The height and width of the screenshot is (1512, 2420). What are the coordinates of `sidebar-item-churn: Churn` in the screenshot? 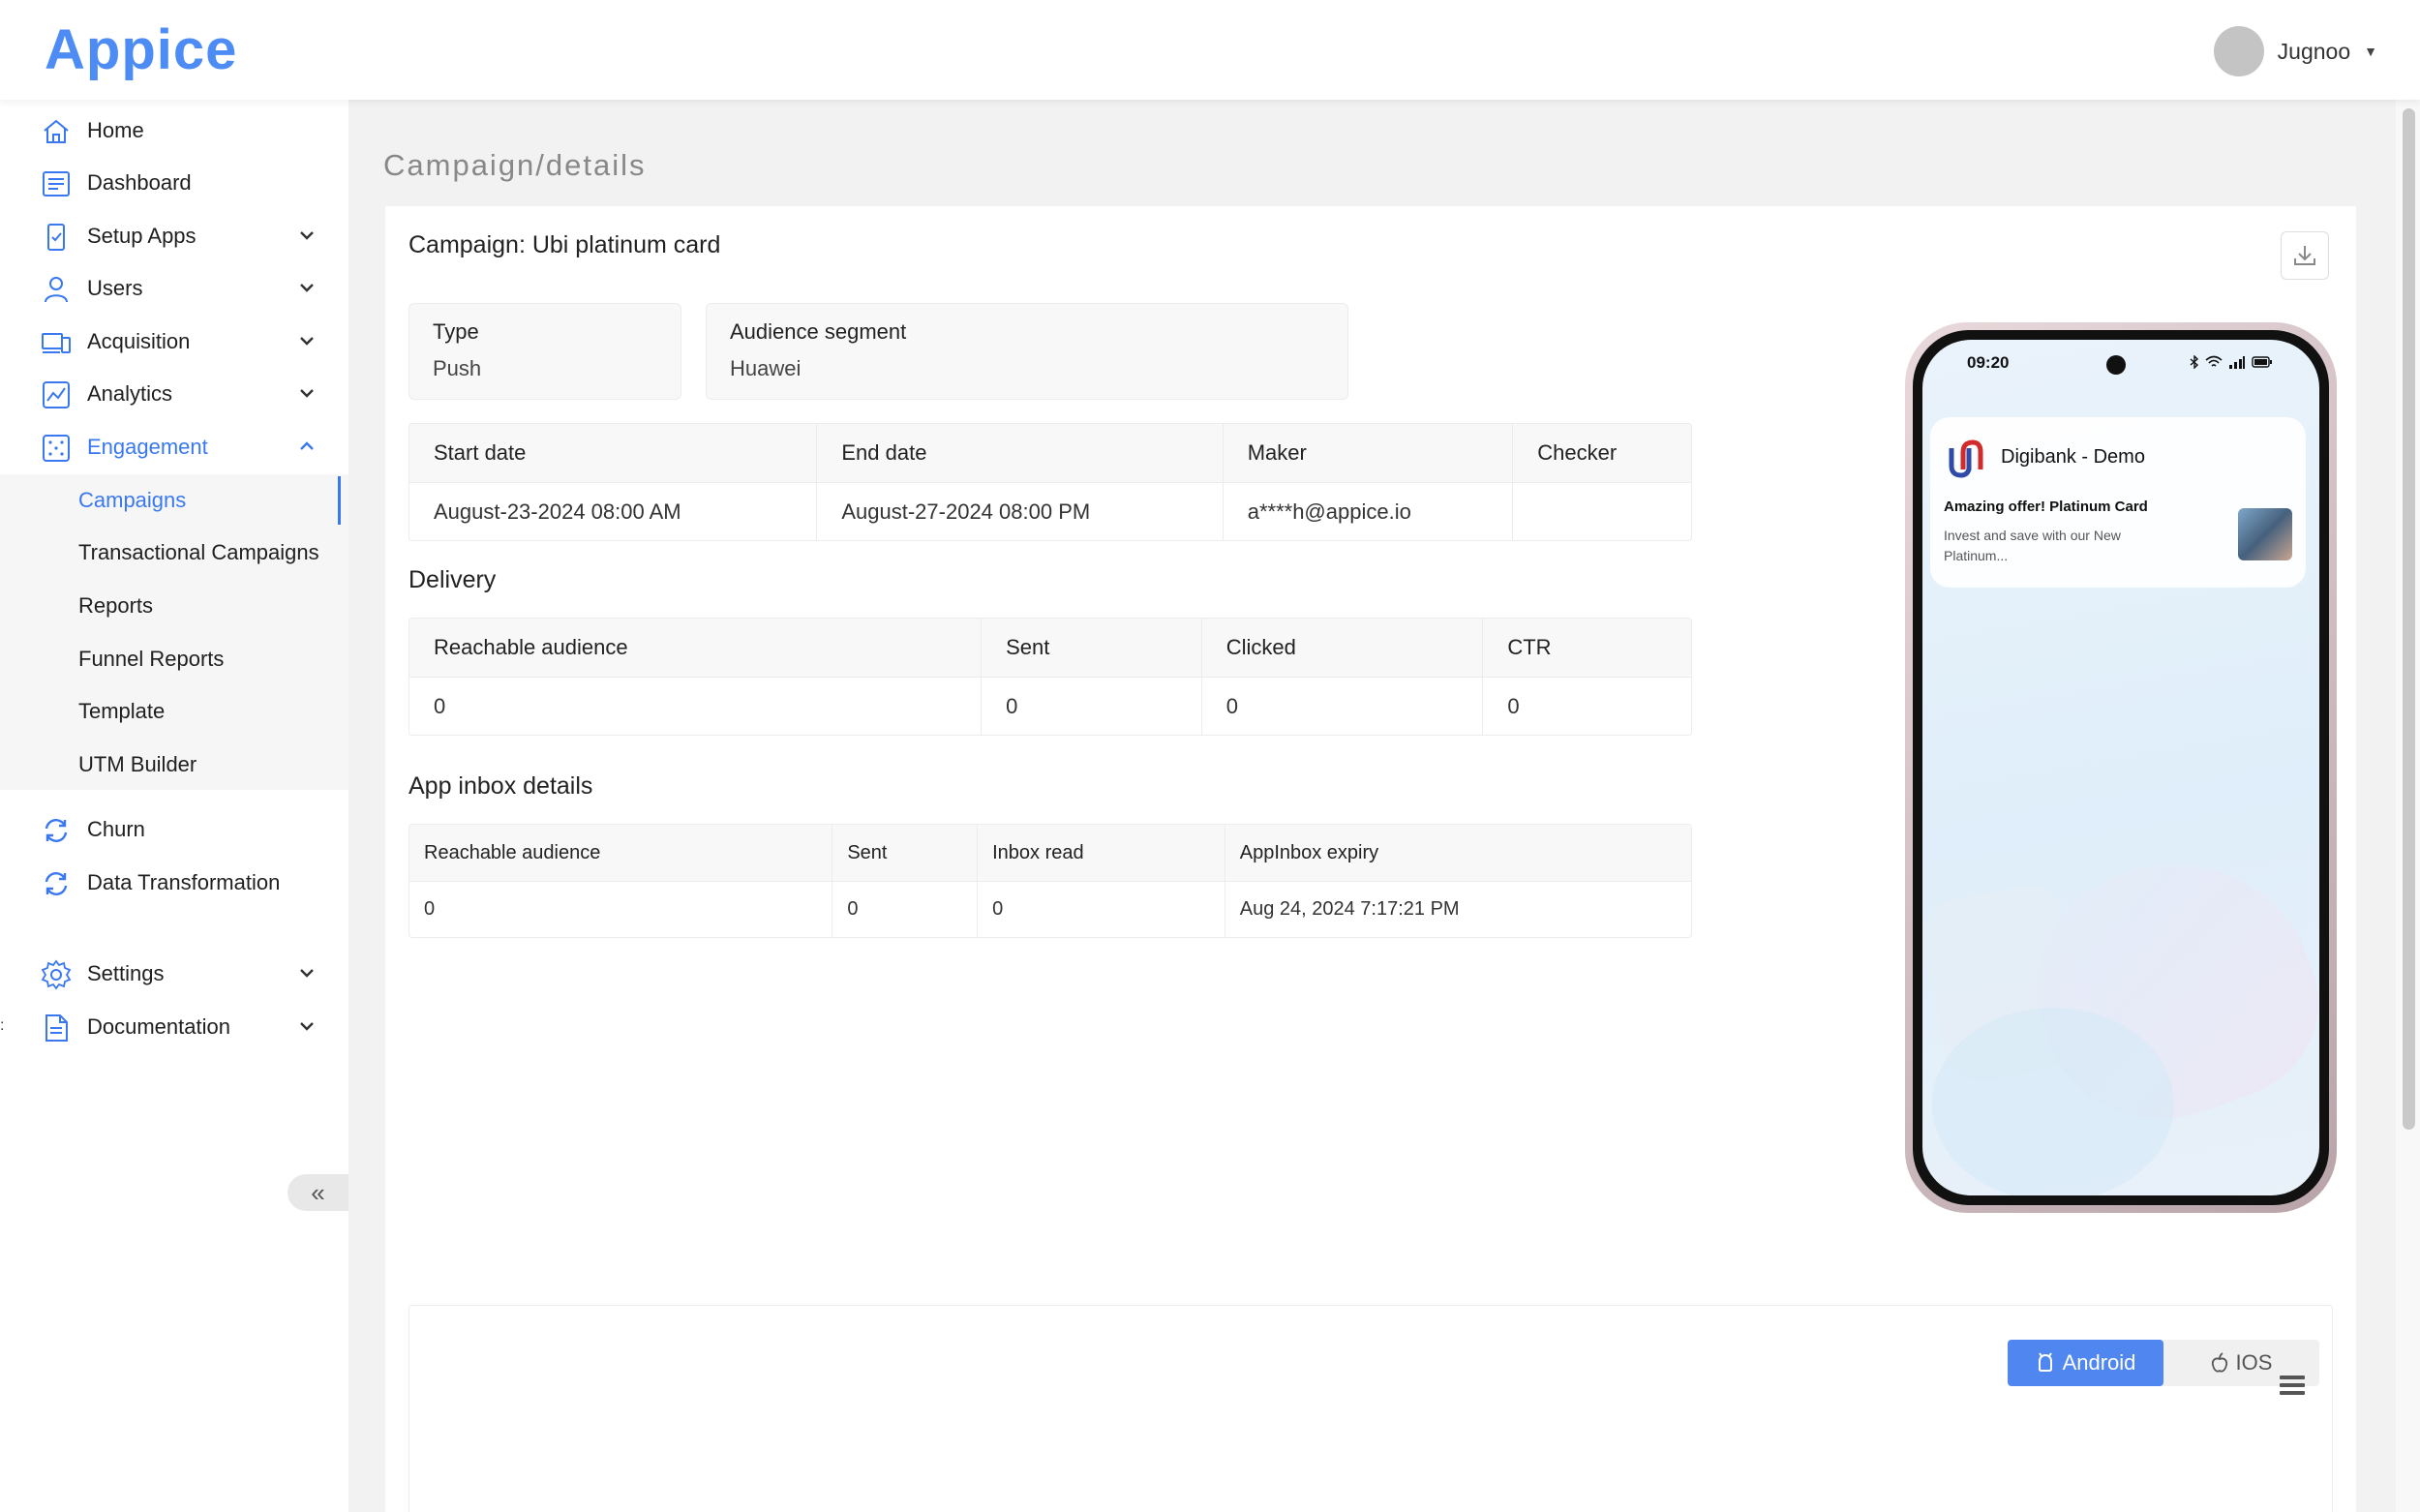 It's located at (174, 829).